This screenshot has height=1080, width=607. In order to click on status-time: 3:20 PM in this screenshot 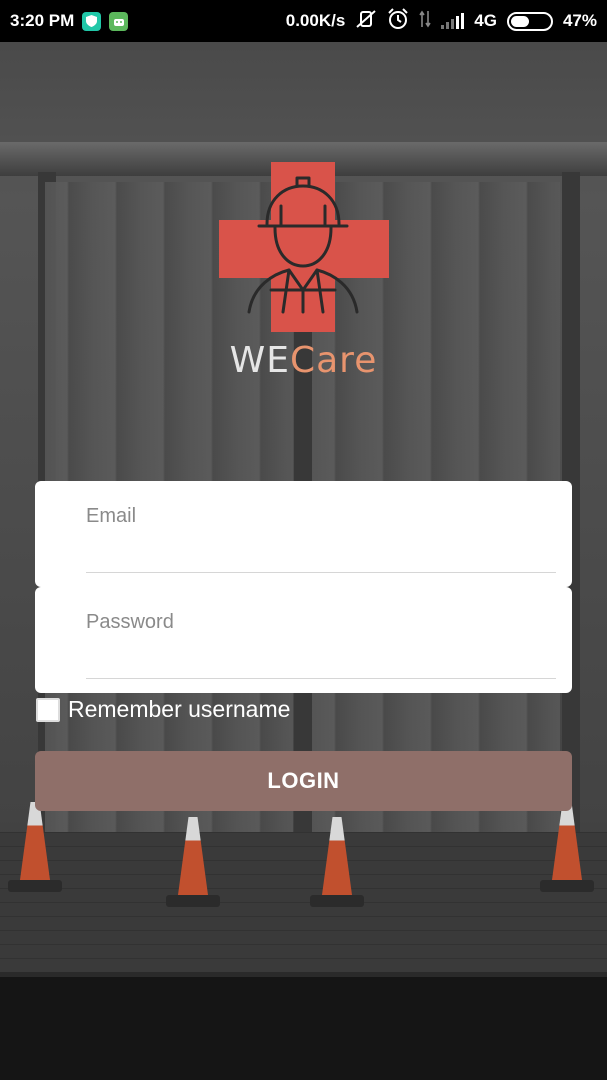, I will do `click(42, 20)`.